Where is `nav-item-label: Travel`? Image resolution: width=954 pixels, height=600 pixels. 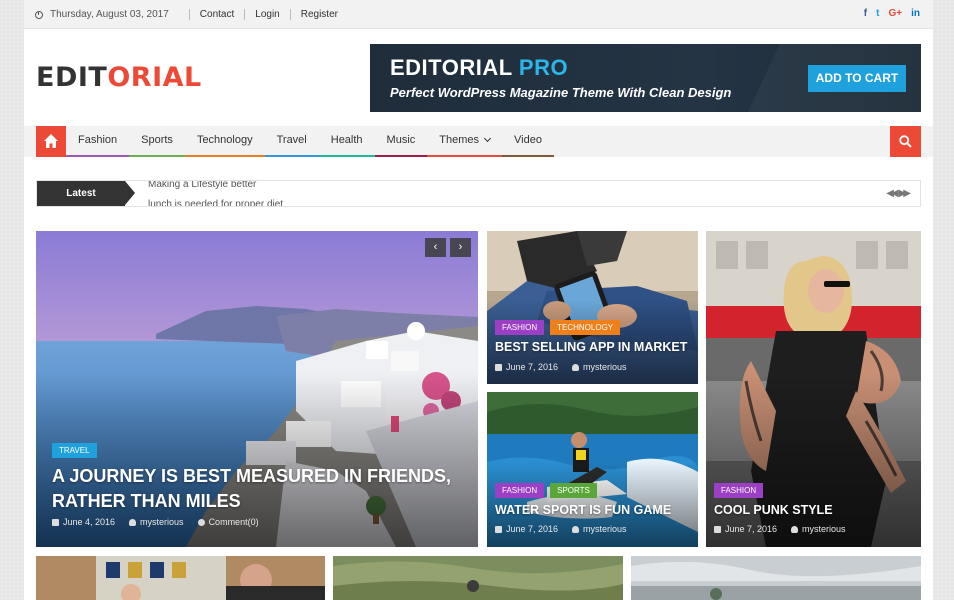
nav-item-label: Travel is located at coordinates (291, 140).